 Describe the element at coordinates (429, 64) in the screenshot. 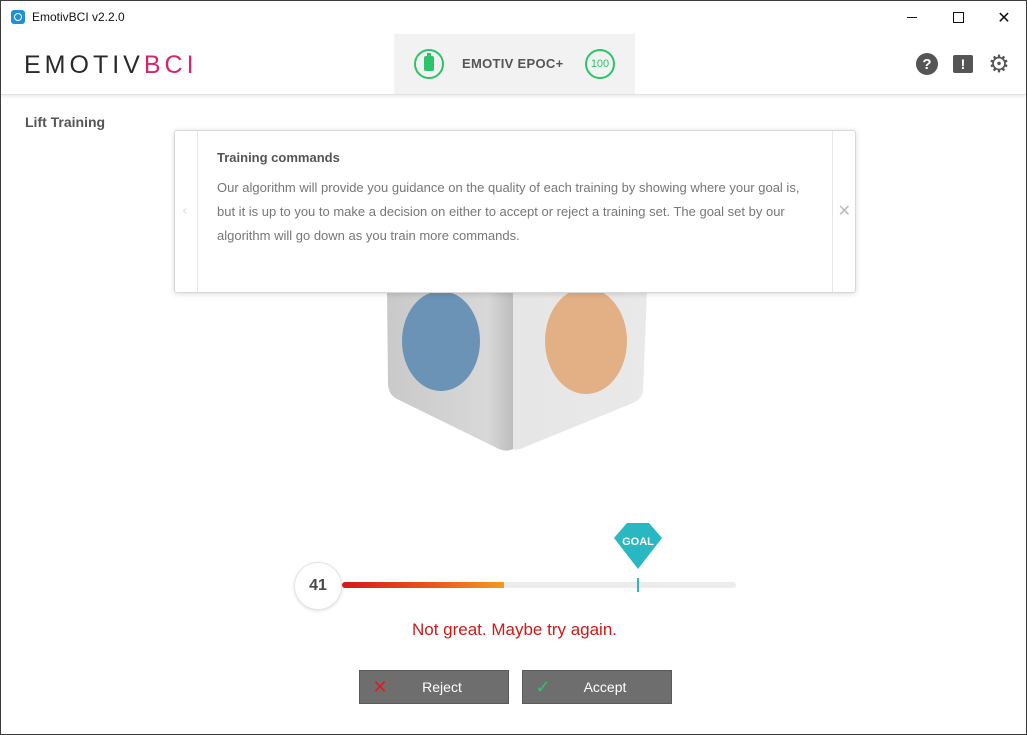

I see `battery-icon` at that location.